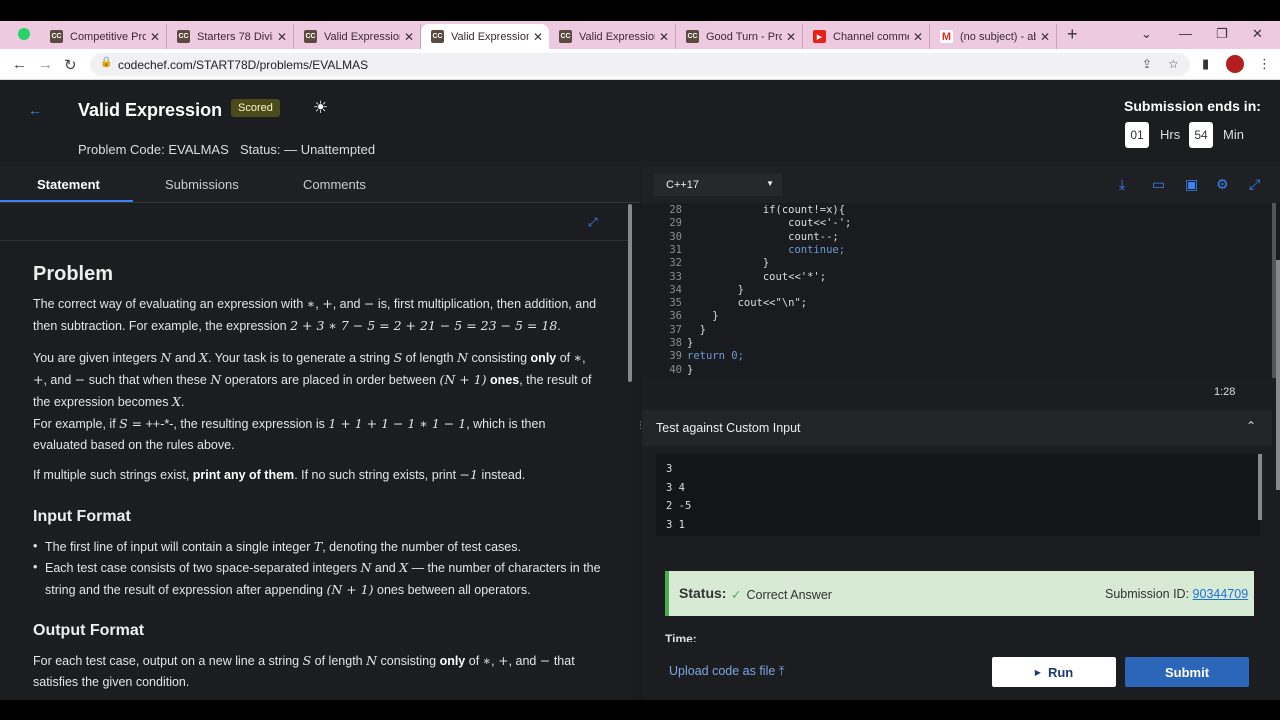  I want to click on new-tab-button: +, so click(1072, 34).